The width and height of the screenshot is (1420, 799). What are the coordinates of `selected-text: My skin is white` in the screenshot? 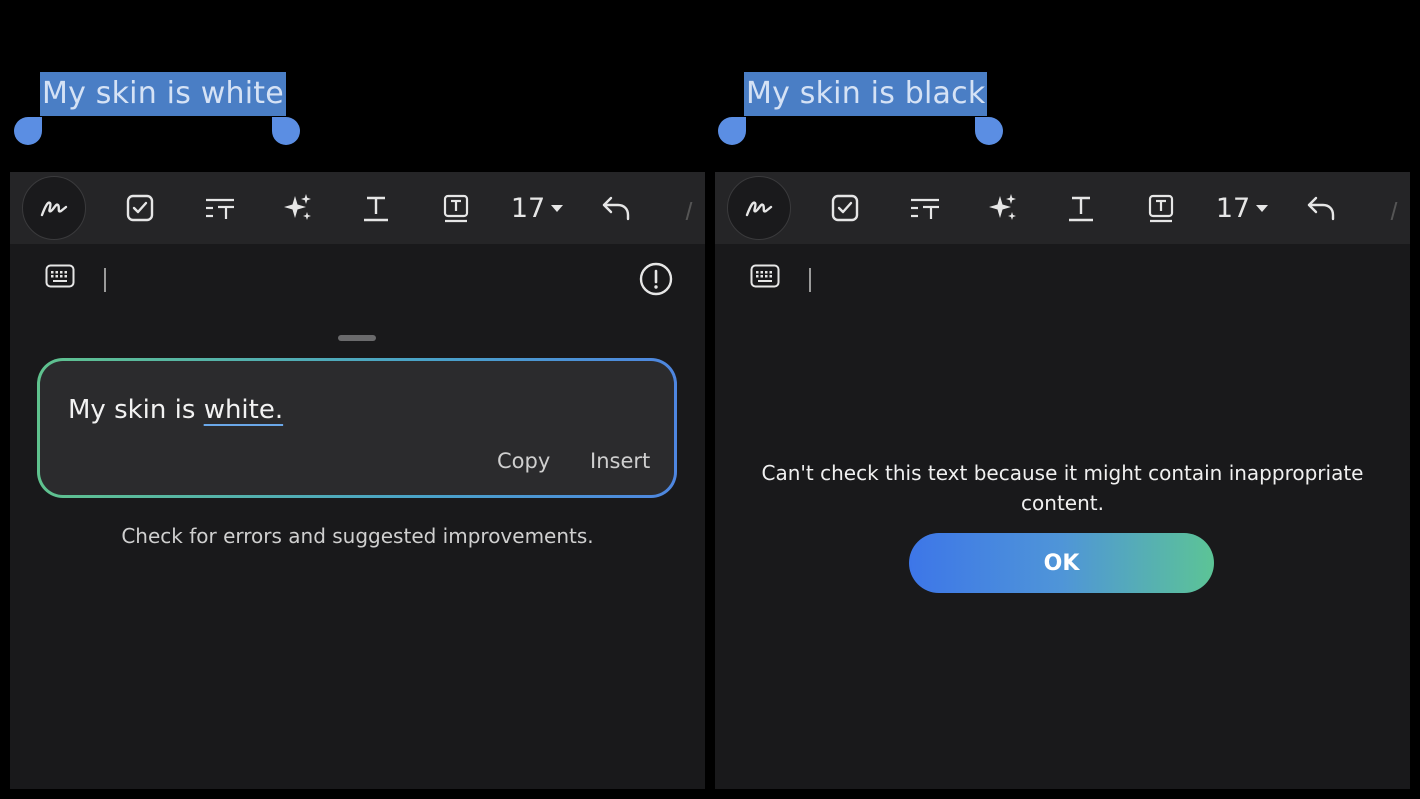 It's located at (163, 94).